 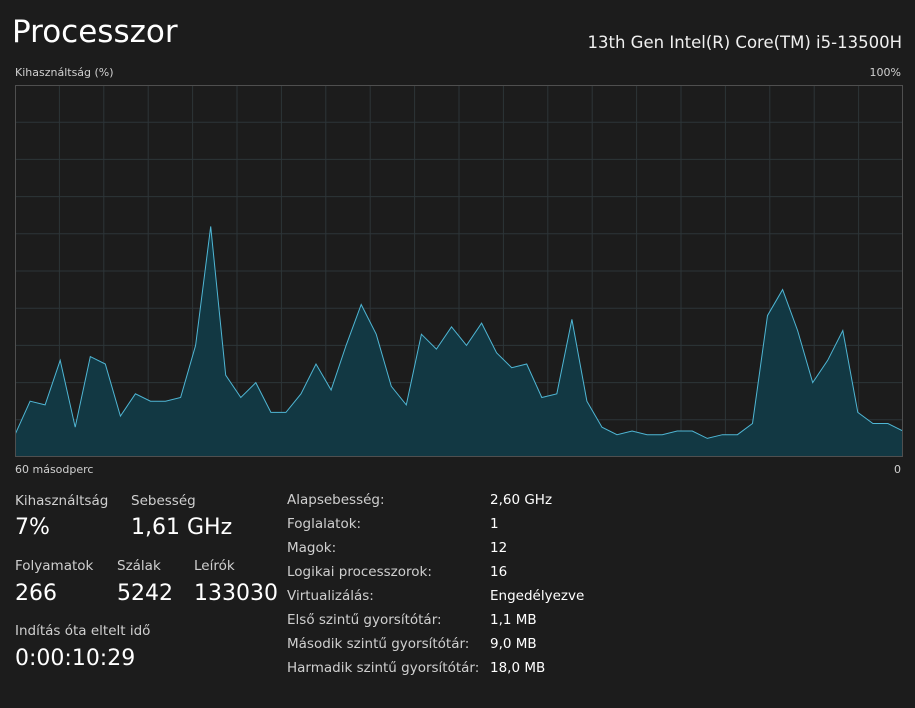 What do you see at coordinates (324, 524) in the screenshot?
I see `spec-key: Foglalatok:` at bounding box center [324, 524].